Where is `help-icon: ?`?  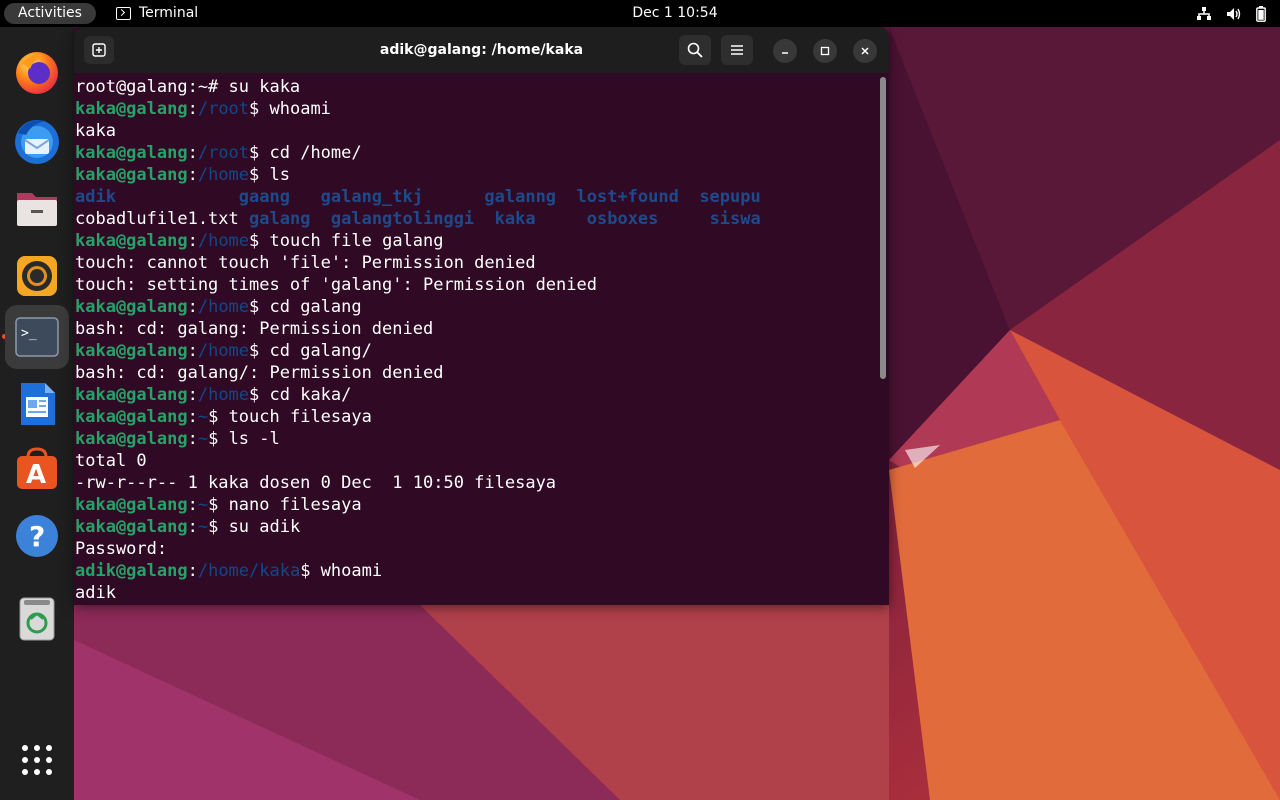 help-icon: ? is located at coordinates (37, 536).